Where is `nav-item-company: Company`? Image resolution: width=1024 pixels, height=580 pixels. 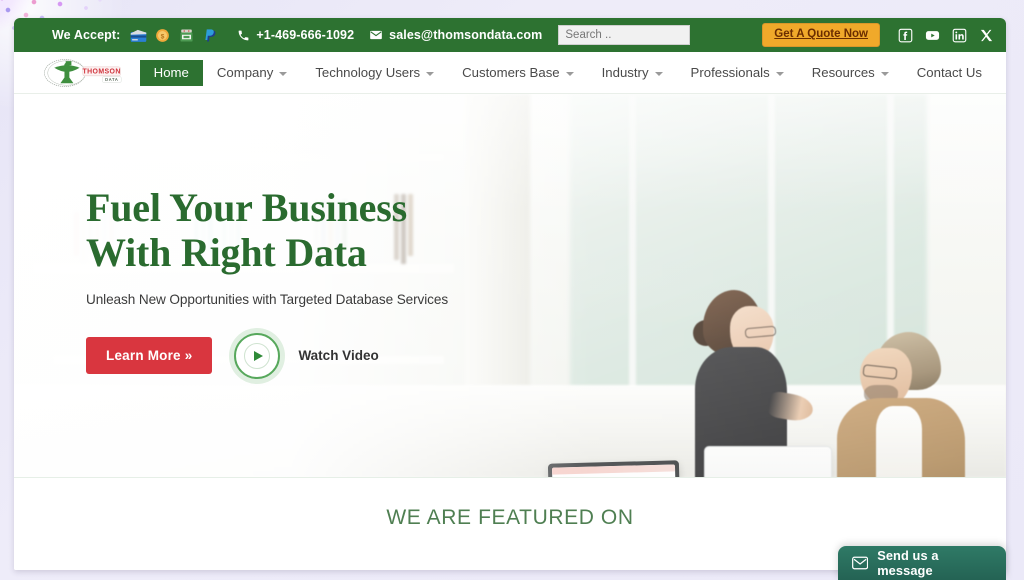
nav-item-company: Company is located at coordinates (252, 72).